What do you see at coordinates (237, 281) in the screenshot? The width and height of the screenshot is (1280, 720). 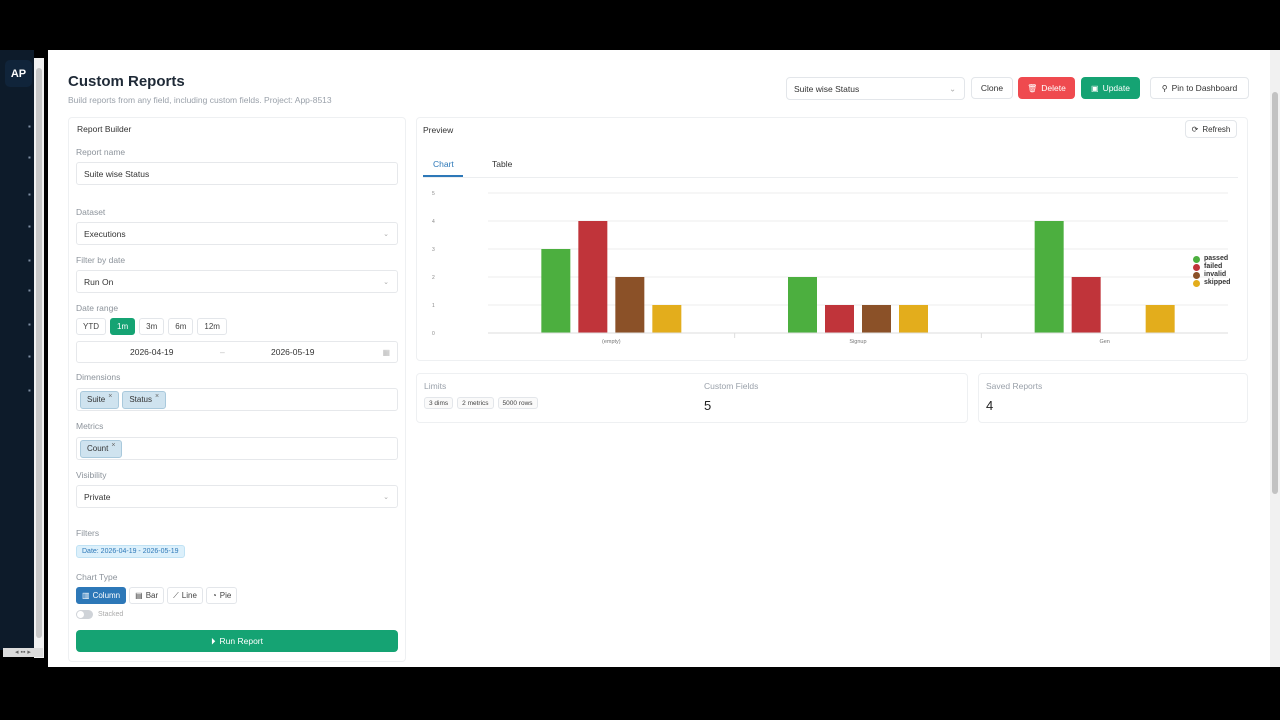 I see `filter-by-date-select: Run On ⌄` at bounding box center [237, 281].